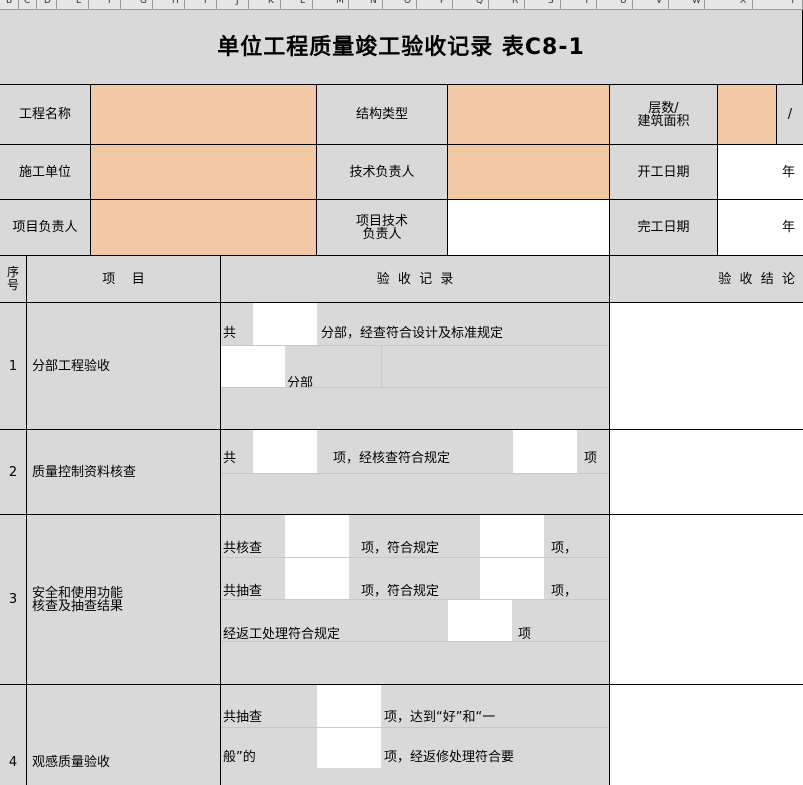 Image resolution: width=803 pixels, height=785 pixels. Describe the element at coordinates (317, 578) in the screenshot. I see `row3-sampled-field` at that location.